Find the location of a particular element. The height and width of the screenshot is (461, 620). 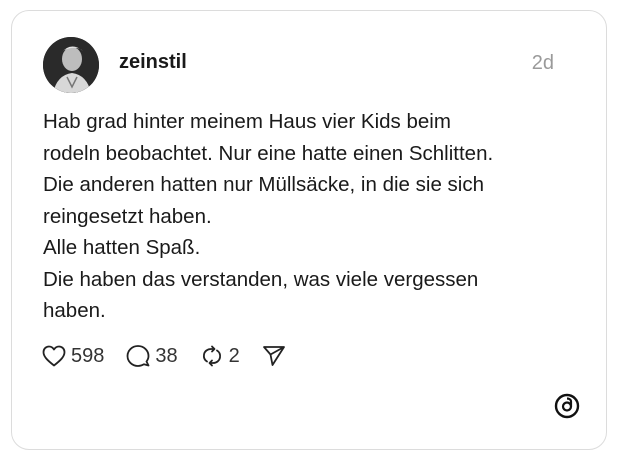

post-timestamp: 2d is located at coordinates (542, 63).